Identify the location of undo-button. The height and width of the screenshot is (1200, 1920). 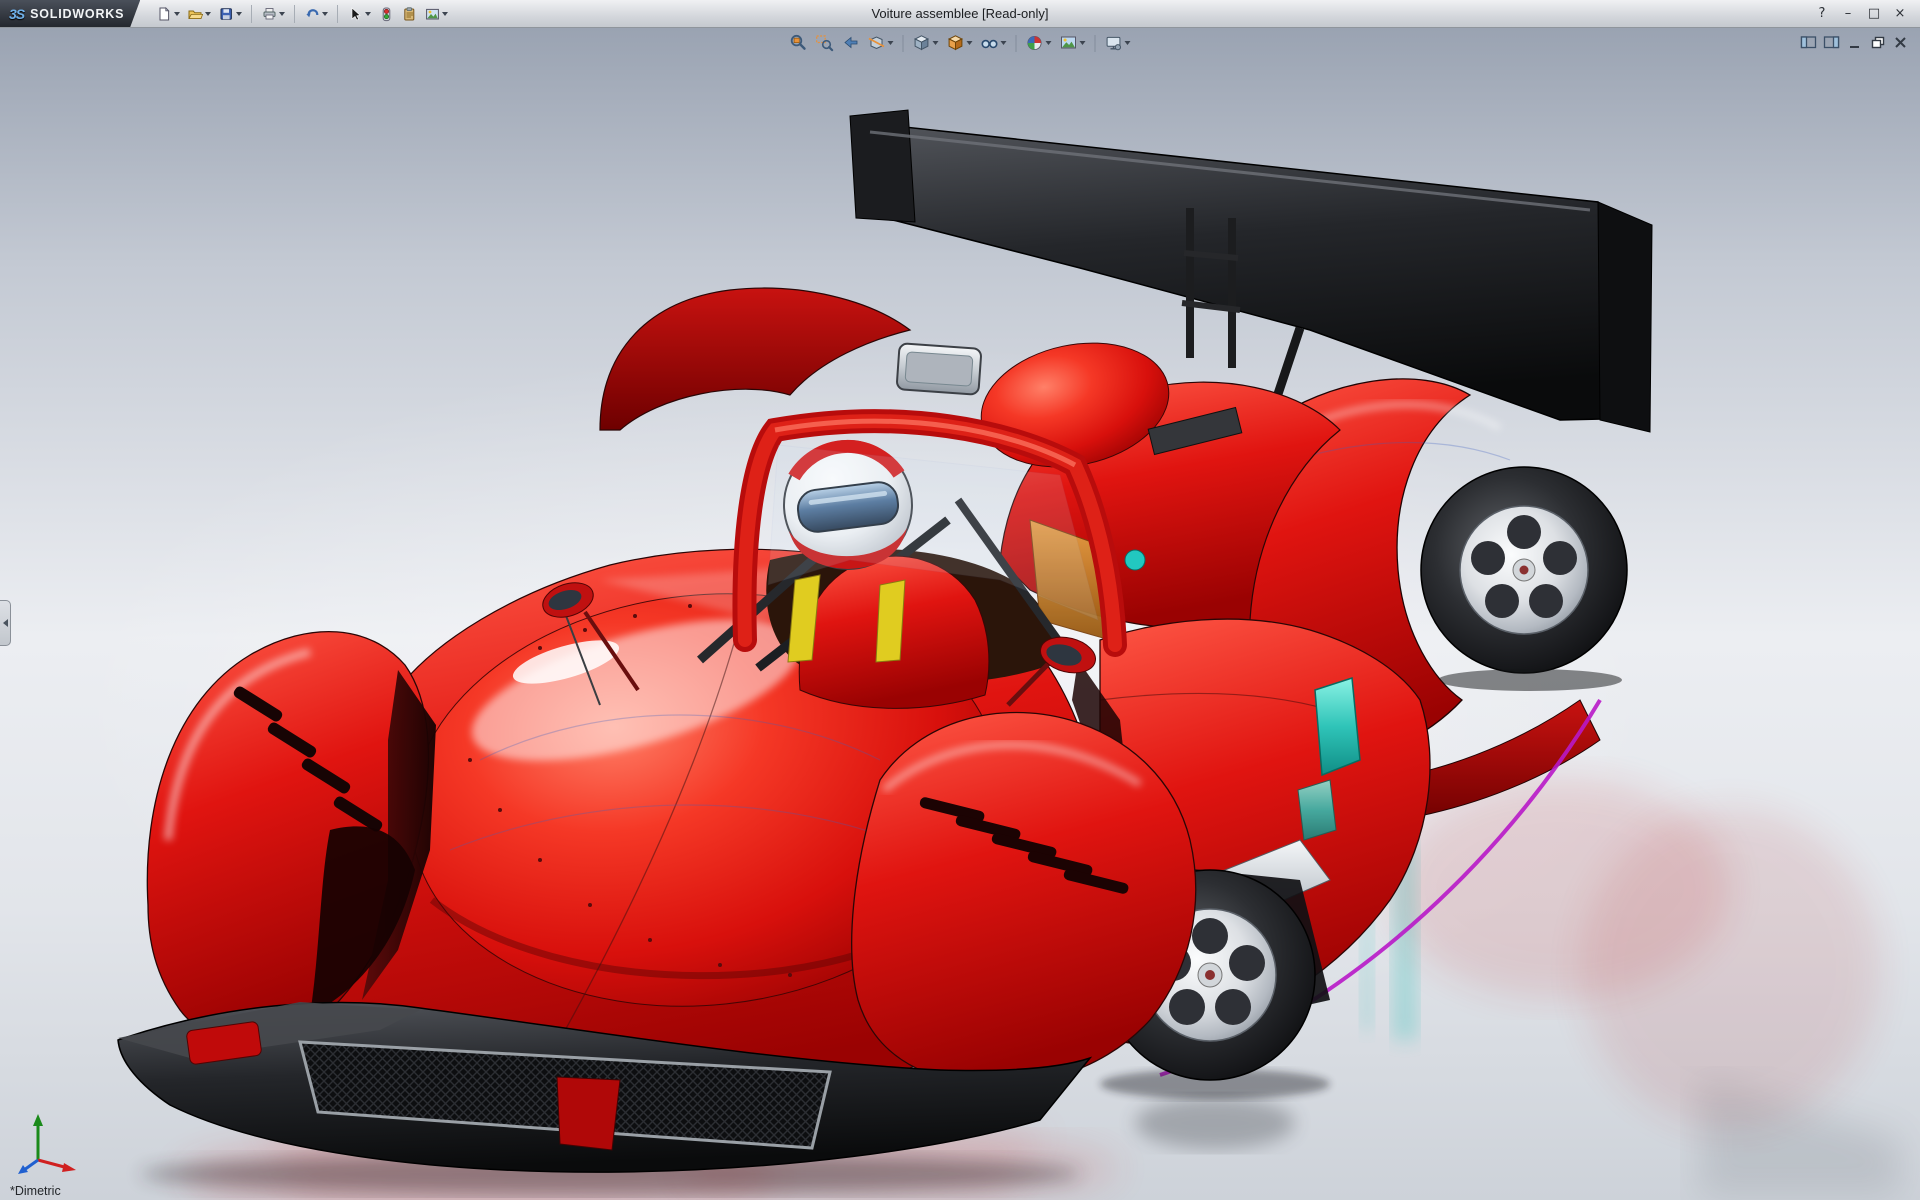
(316, 14).